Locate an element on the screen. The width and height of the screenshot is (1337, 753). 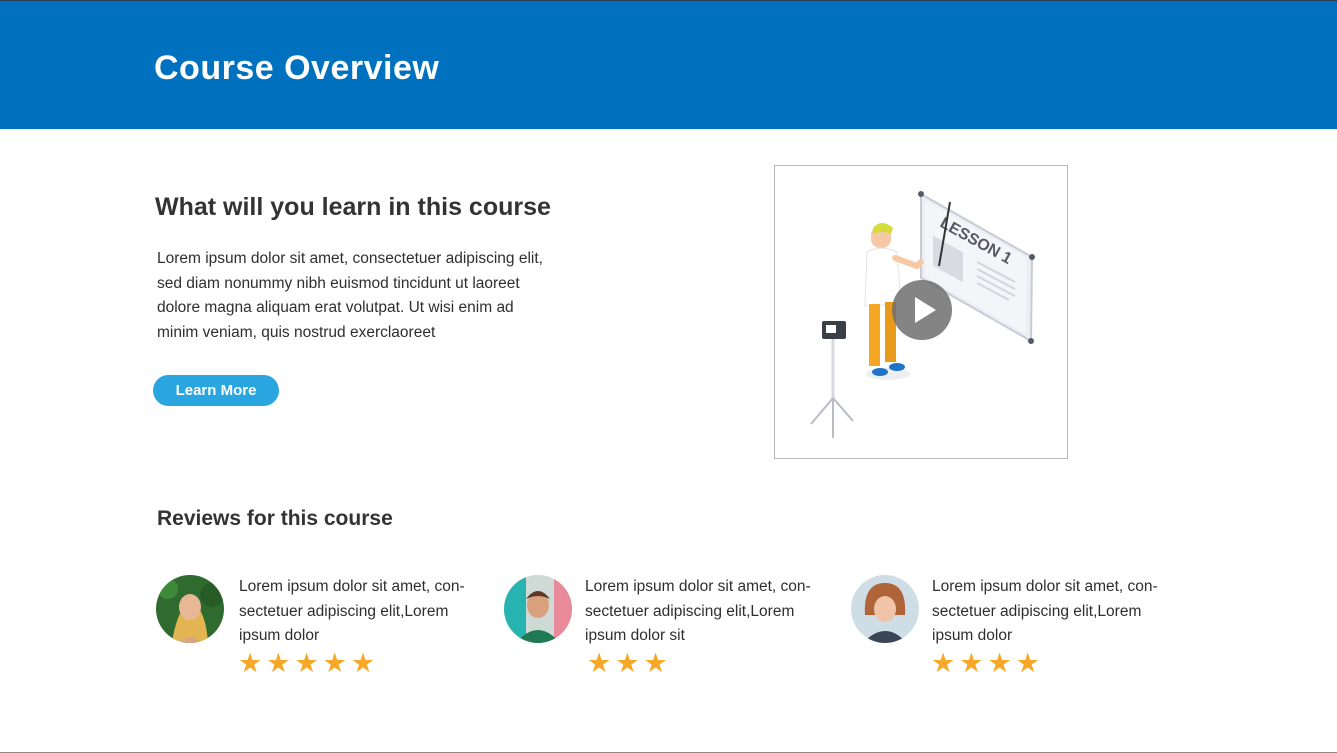
review-rating: ★ ★ ★ is located at coordinates (629, 663).